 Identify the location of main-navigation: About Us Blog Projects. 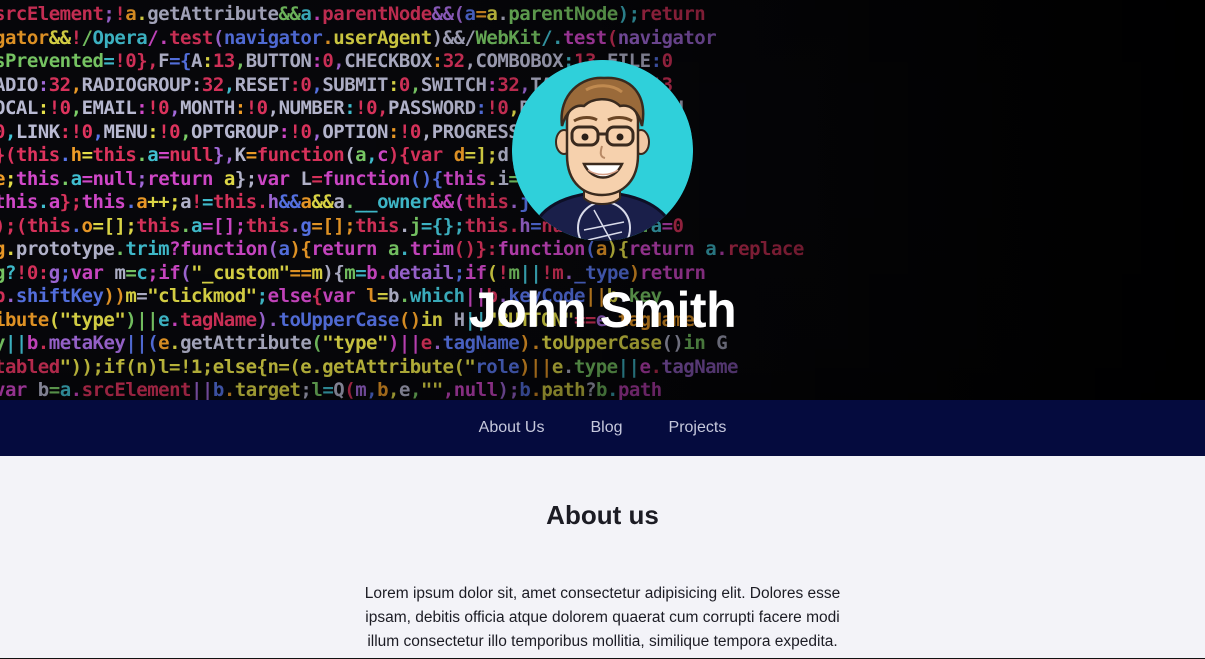
(602, 428).